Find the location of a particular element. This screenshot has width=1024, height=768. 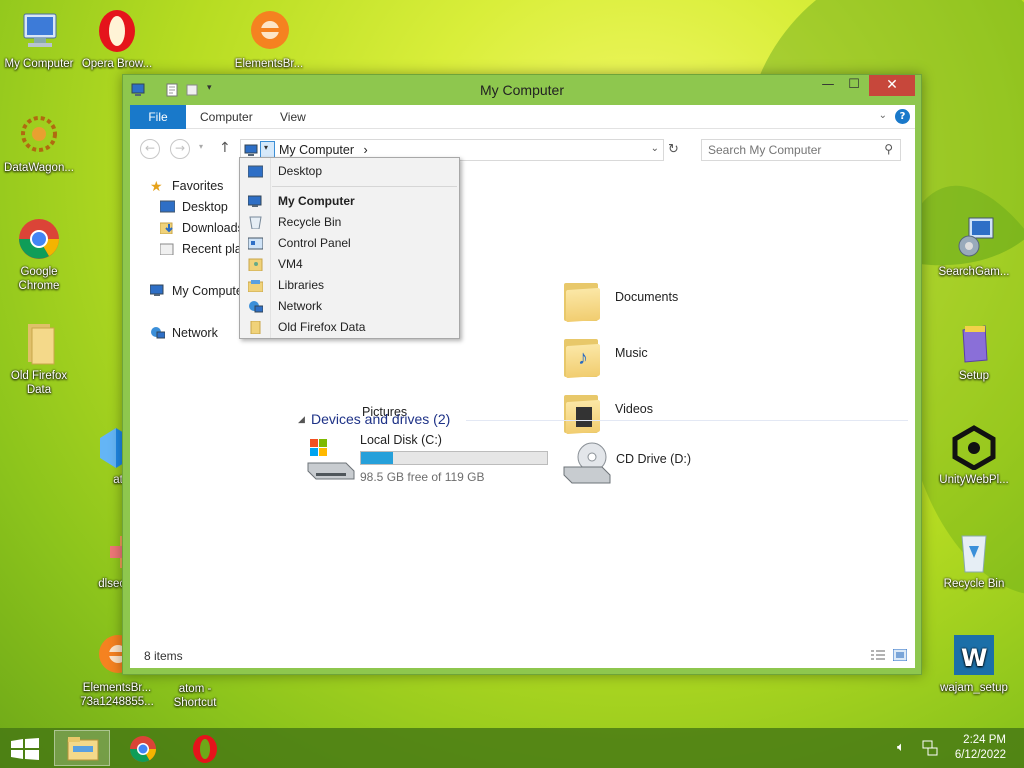

address-history-icon: ⌄ is located at coordinates (655, 148).